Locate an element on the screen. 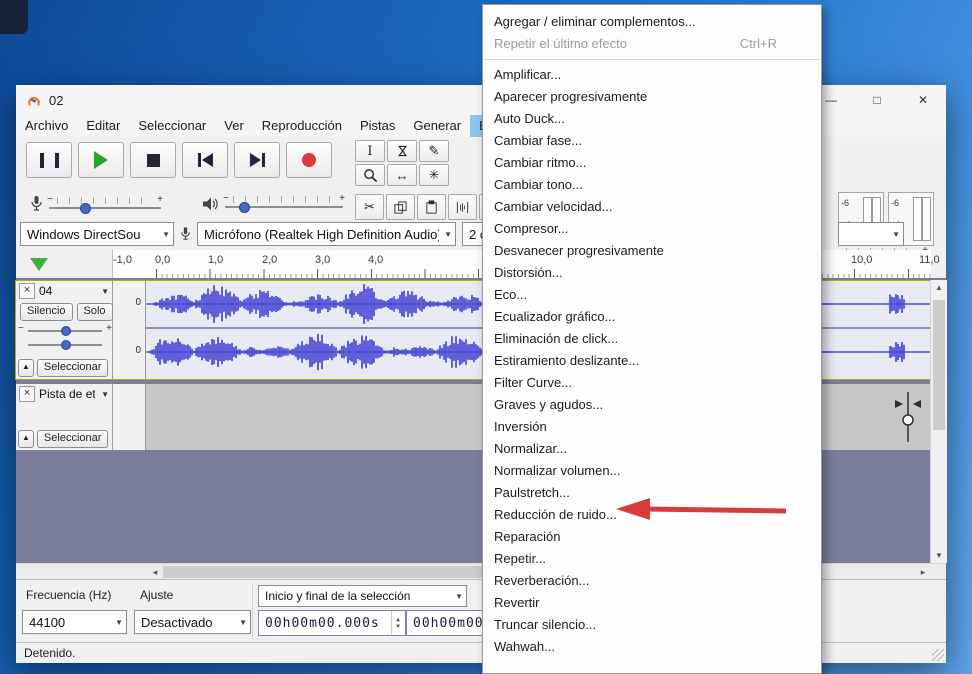 The width and height of the screenshot is (972, 674). vertical-scrollbar: ▲ ▼ is located at coordinates (938, 421).